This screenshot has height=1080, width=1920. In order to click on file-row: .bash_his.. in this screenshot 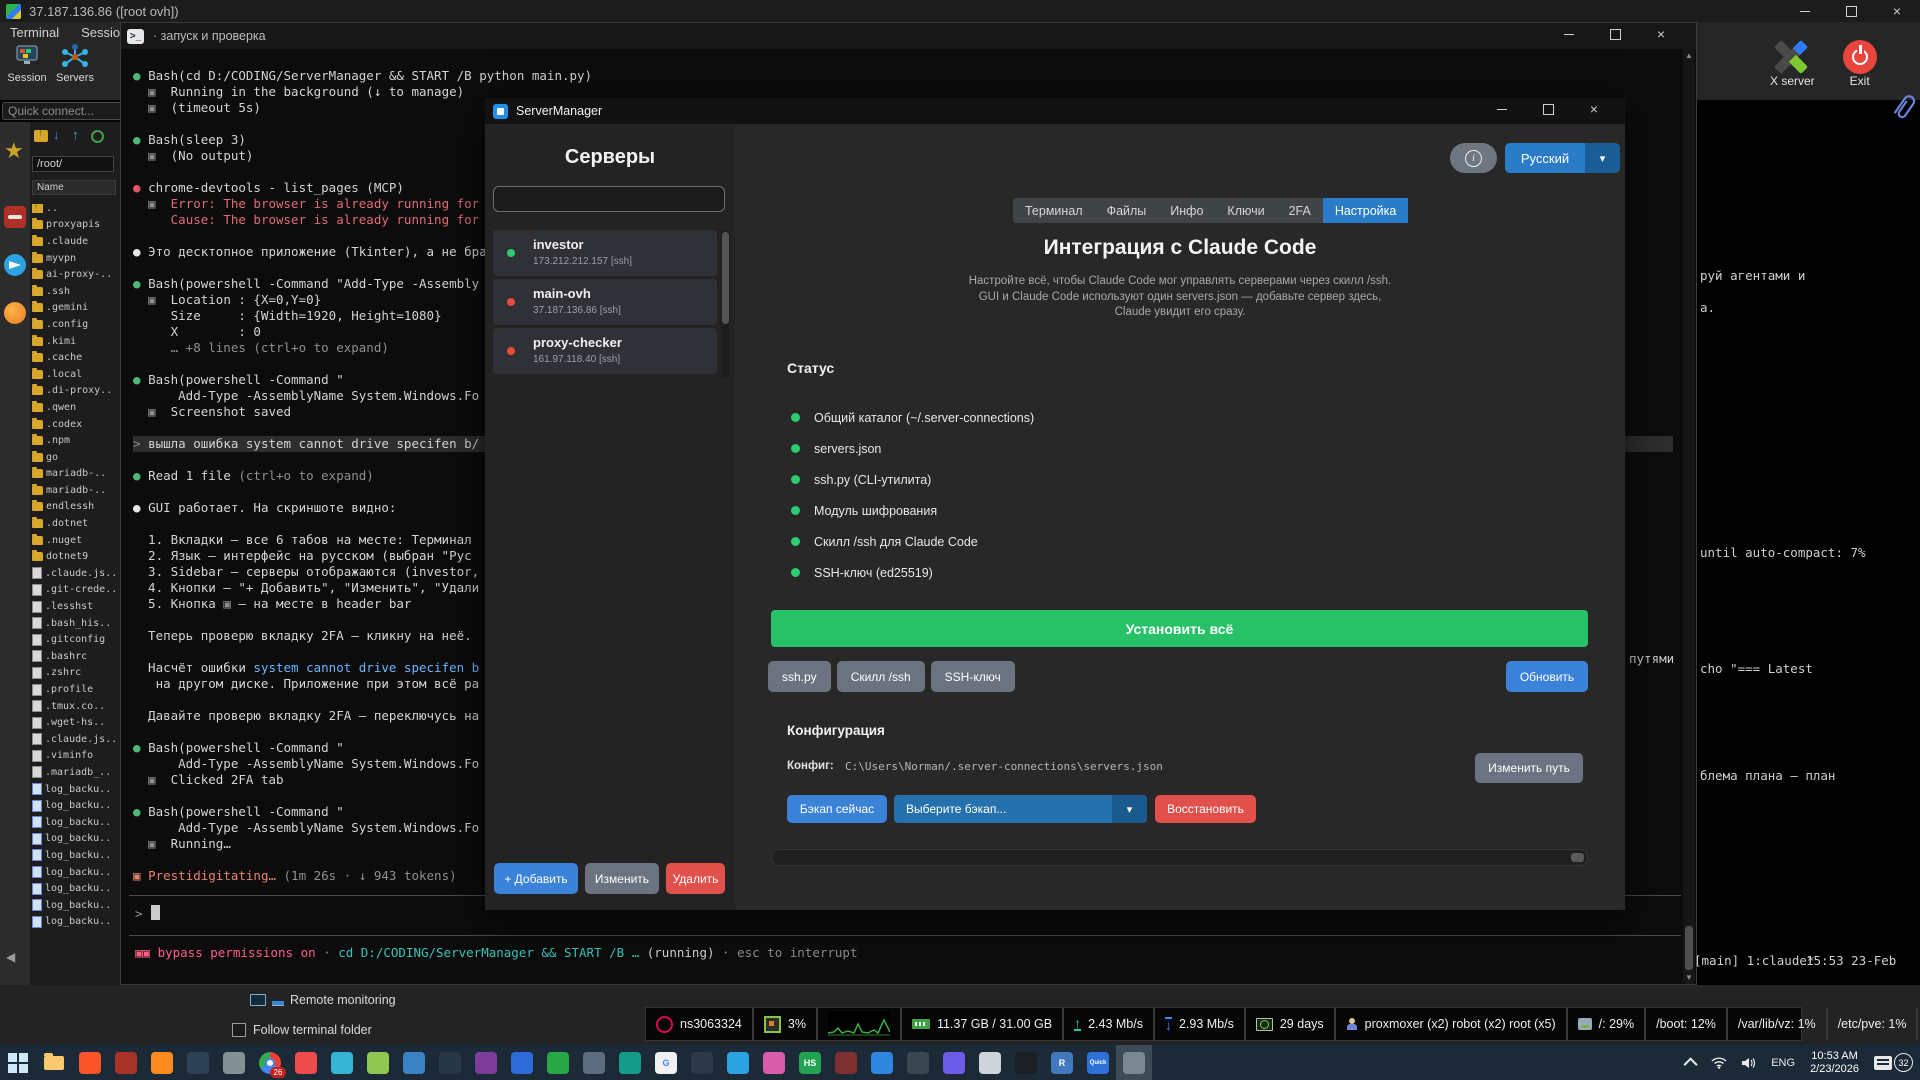, I will do `click(76, 623)`.